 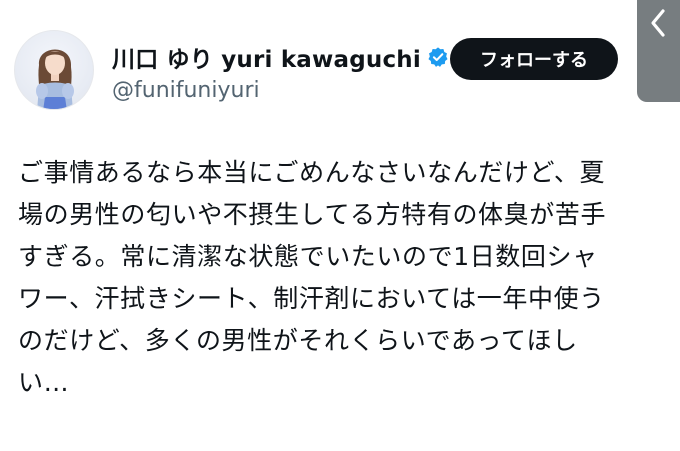 I want to click on name-row: 川口 ゆり yuri kawaguchi, so click(x=280, y=57).